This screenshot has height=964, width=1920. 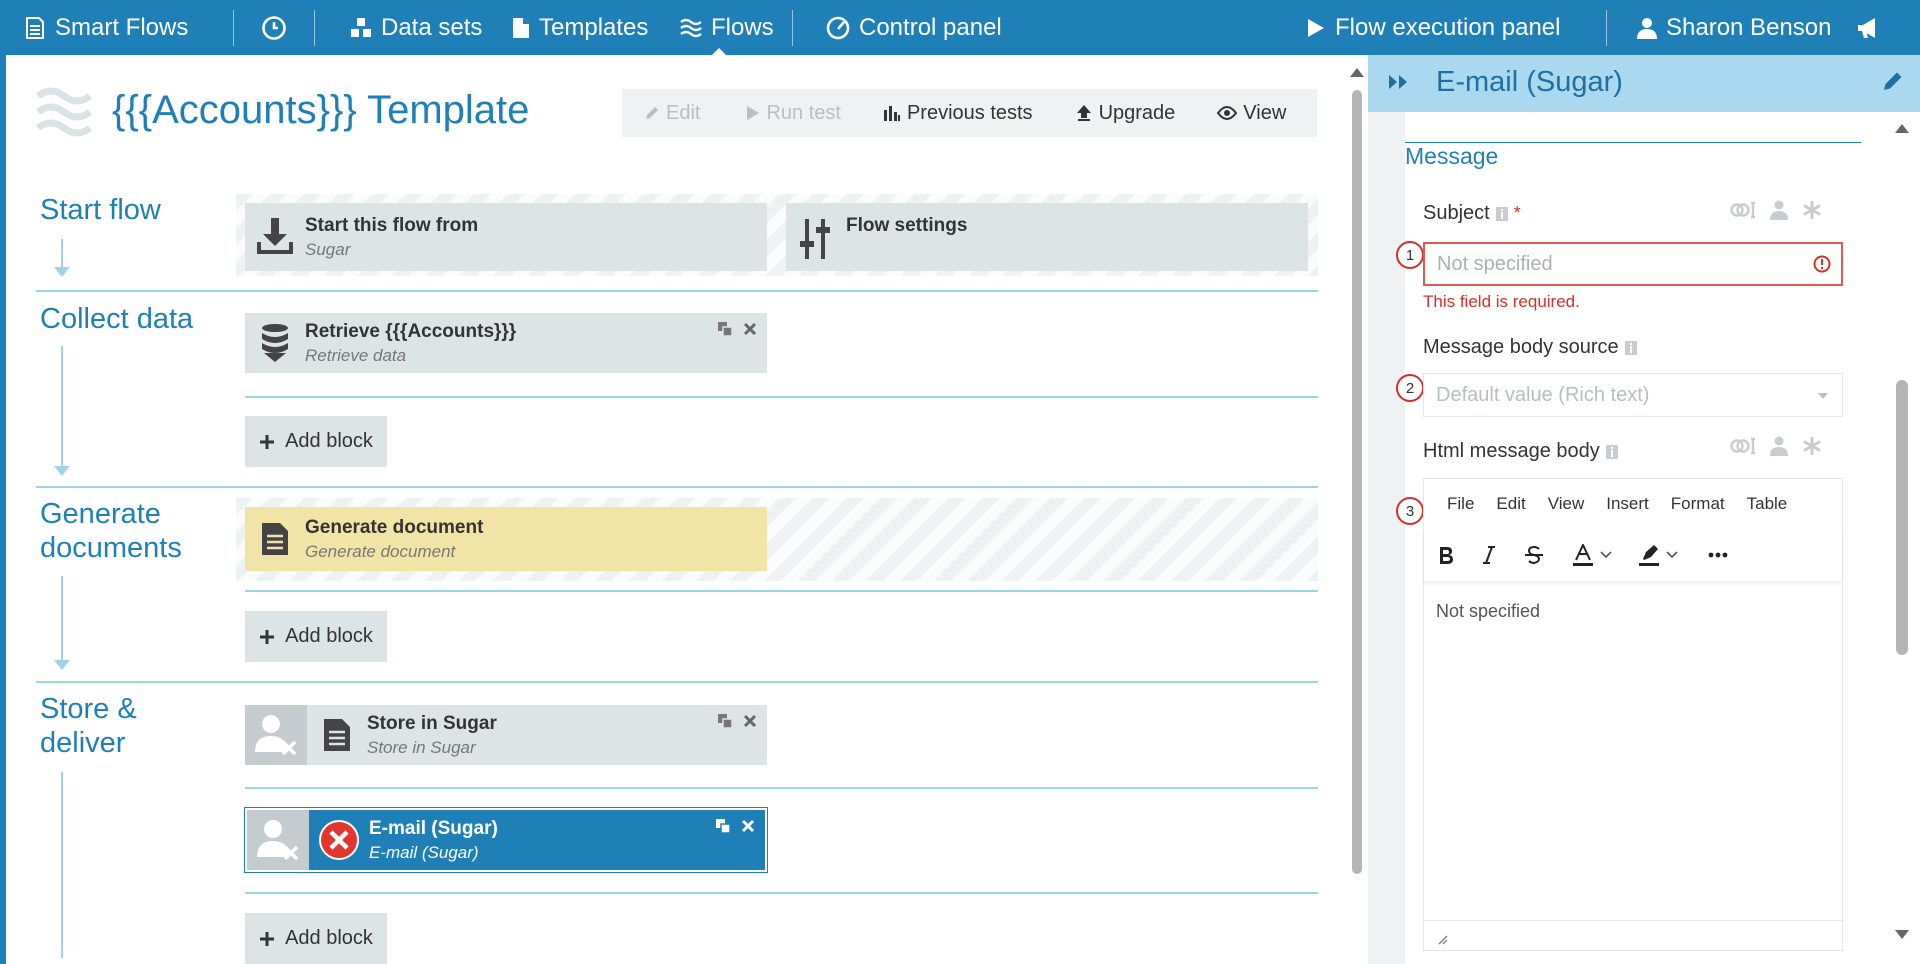 I want to click on nav-item-flows: Flows, so click(x=727, y=27).